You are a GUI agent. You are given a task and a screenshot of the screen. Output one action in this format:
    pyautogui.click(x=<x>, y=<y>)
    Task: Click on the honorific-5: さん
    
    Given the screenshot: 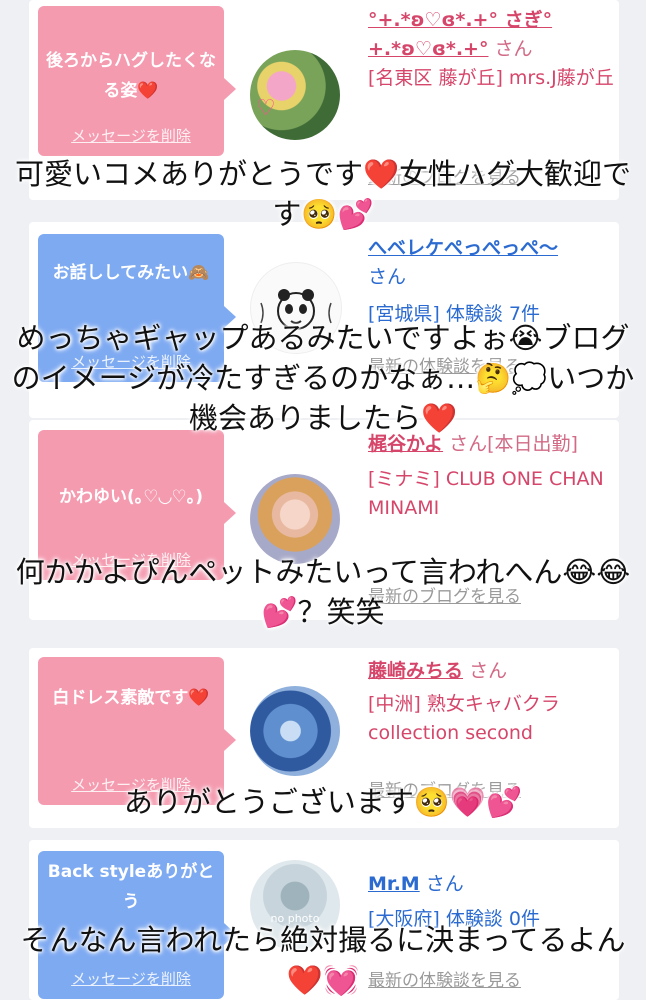 What is the action you would take?
    pyautogui.click(x=444, y=884)
    